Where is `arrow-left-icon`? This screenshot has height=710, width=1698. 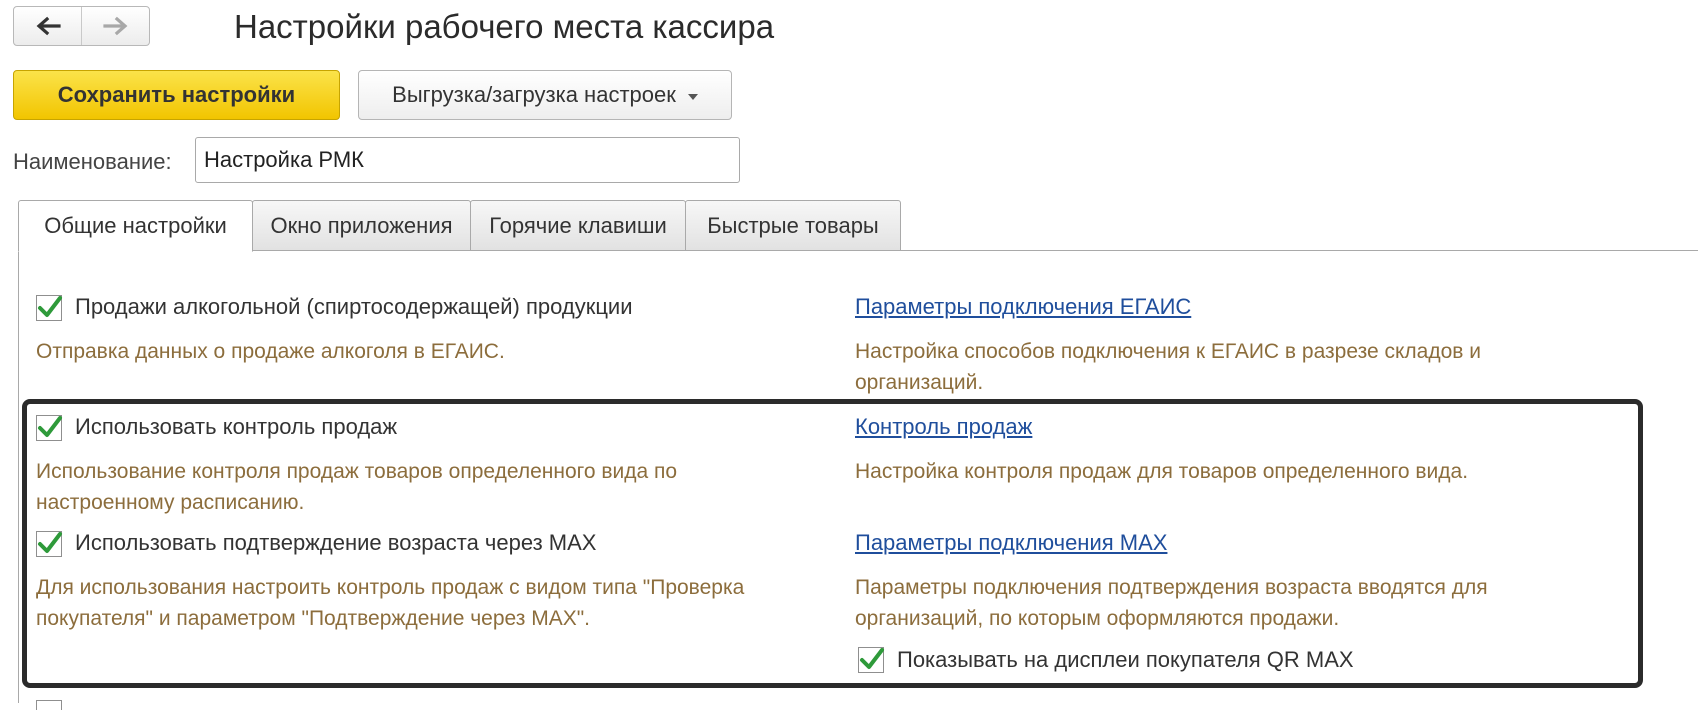
arrow-left-icon is located at coordinates (48, 26).